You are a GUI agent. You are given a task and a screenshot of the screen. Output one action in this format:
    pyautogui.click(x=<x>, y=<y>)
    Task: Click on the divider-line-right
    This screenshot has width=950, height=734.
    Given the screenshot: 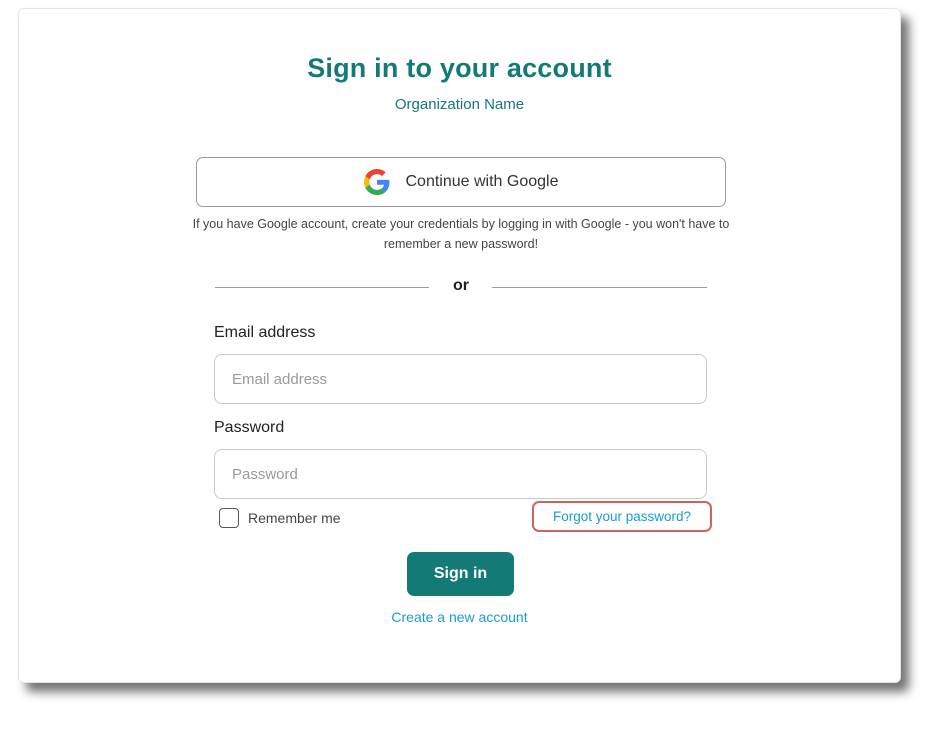 What is the action you would take?
    pyautogui.click(x=599, y=287)
    